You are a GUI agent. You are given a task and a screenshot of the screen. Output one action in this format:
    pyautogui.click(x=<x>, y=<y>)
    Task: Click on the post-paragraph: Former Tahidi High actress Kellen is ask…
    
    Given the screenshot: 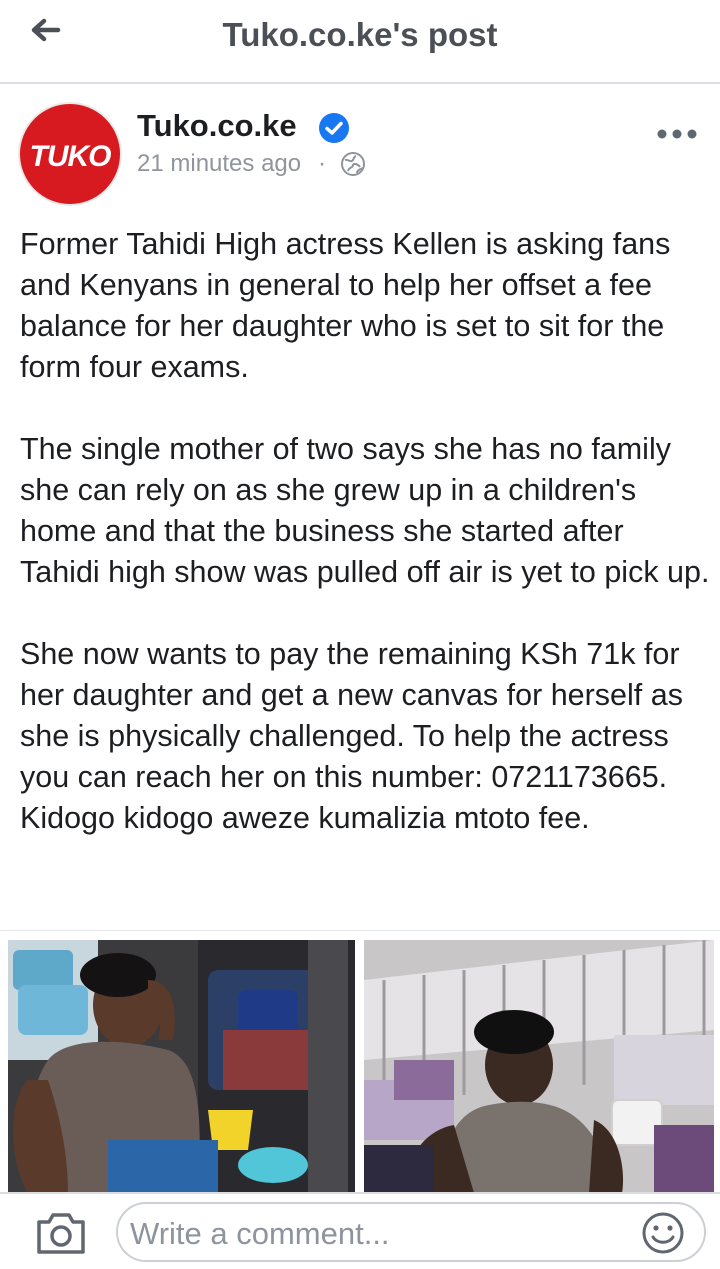 What is the action you would take?
    pyautogui.click(x=345, y=305)
    